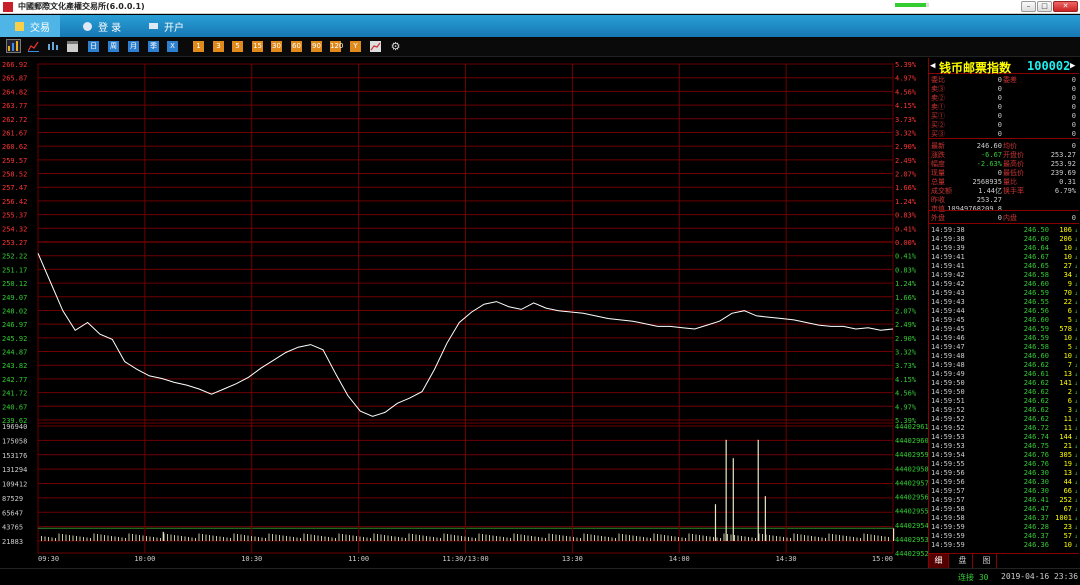 The width and height of the screenshot is (1080, 585). What do you see at coordinates (110, 26) in the screenshot?
I see `nav-tab-login: 登 录` at bounding box center [110, 26].